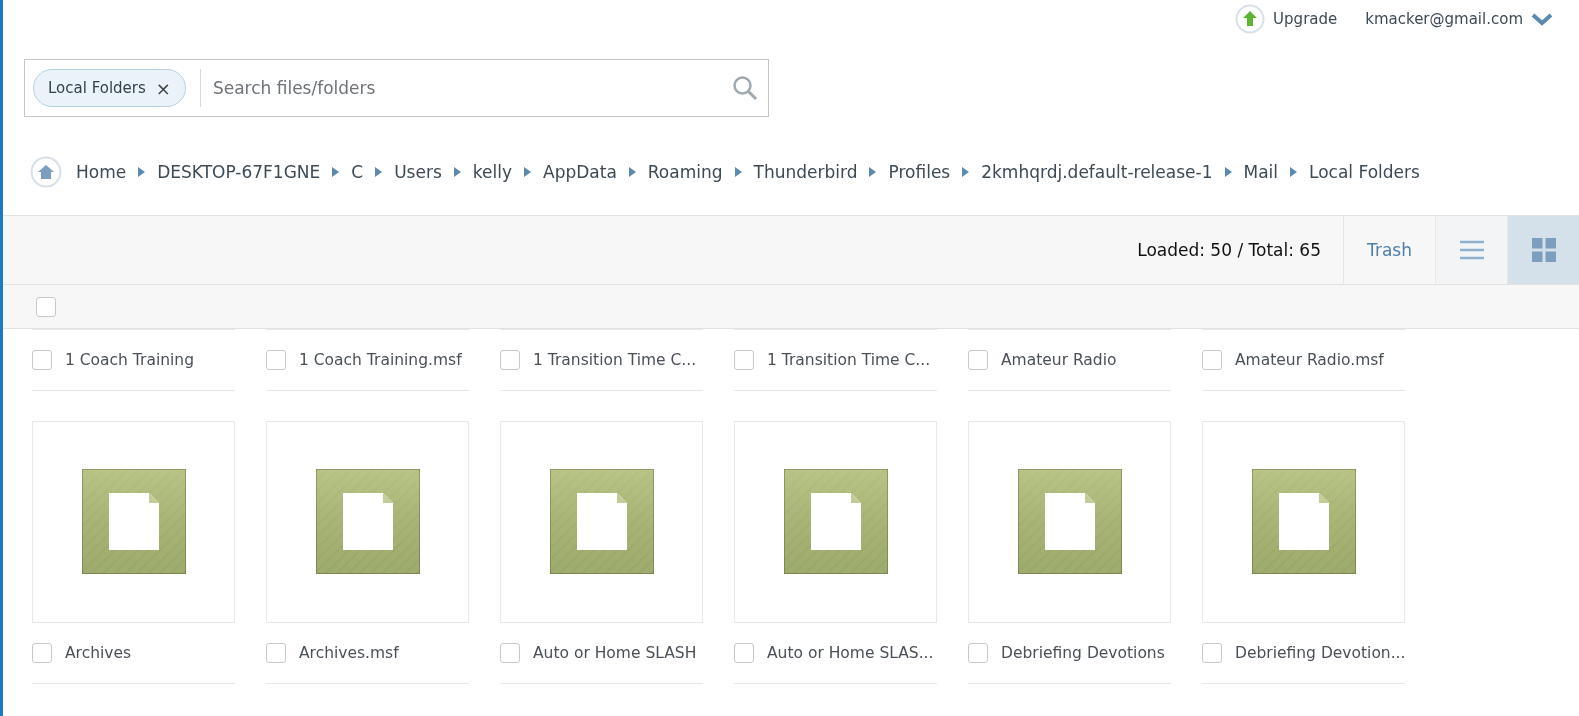 This screenshot has width=1579, height=716. I want to click on home-icon, so click(46, 172).